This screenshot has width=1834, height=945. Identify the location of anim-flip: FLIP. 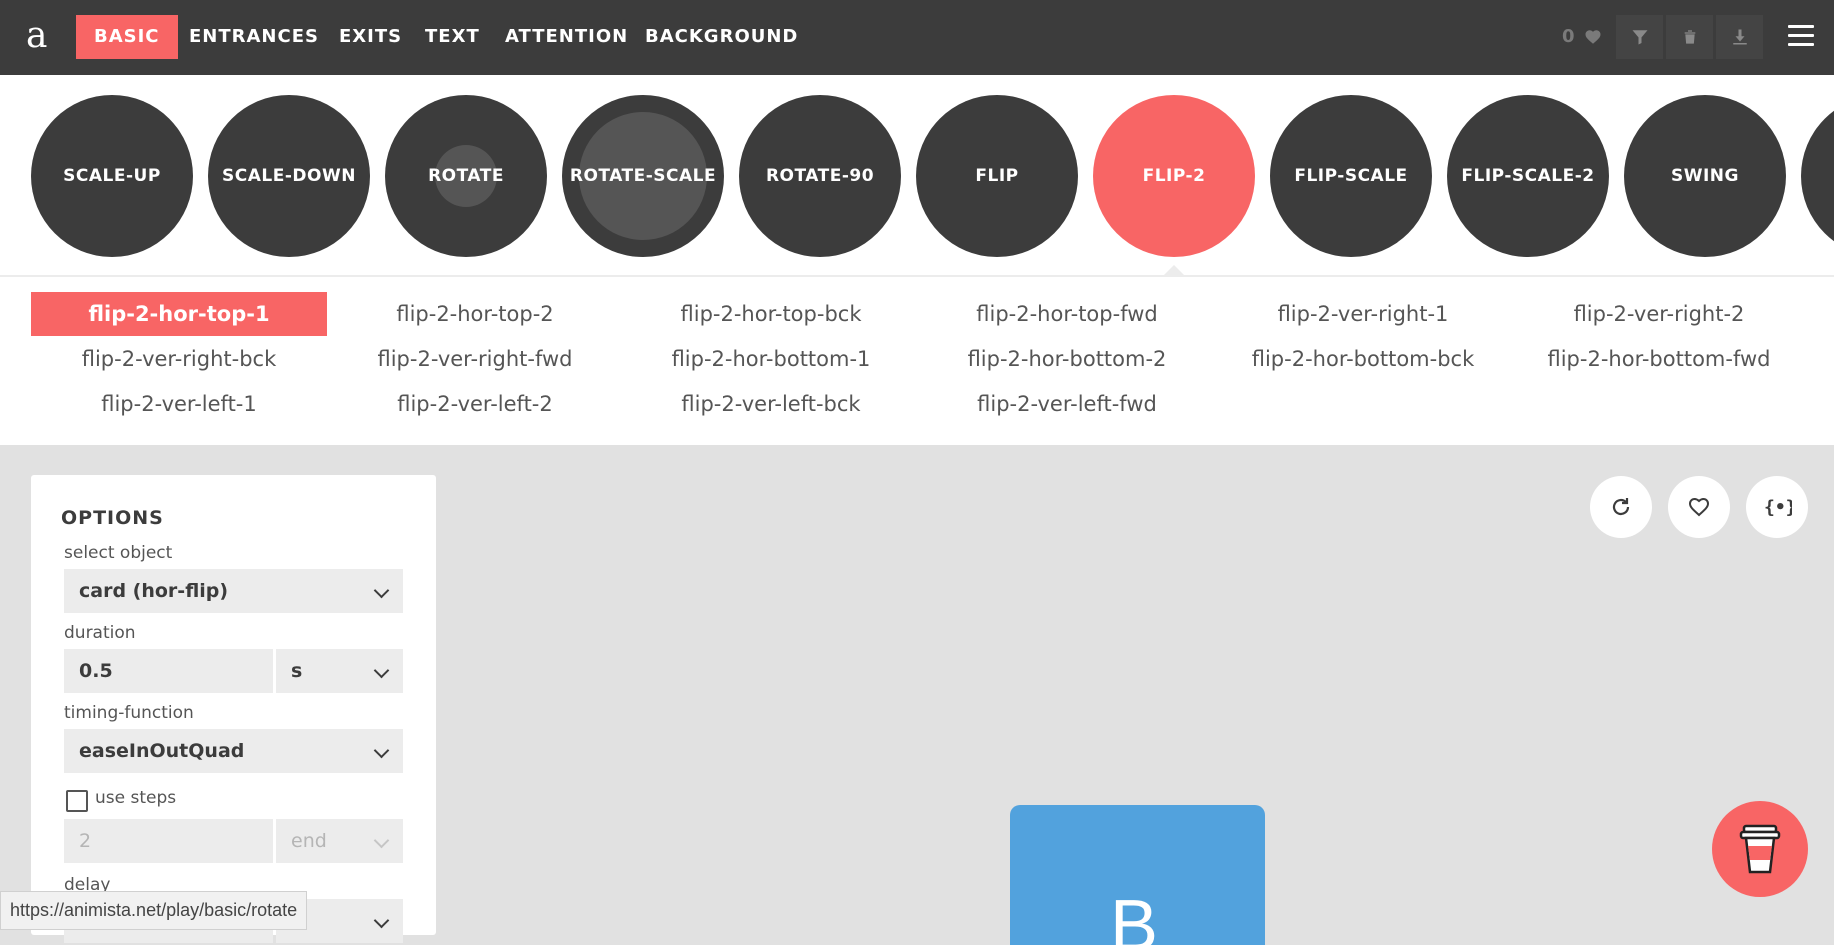
(997, 176).